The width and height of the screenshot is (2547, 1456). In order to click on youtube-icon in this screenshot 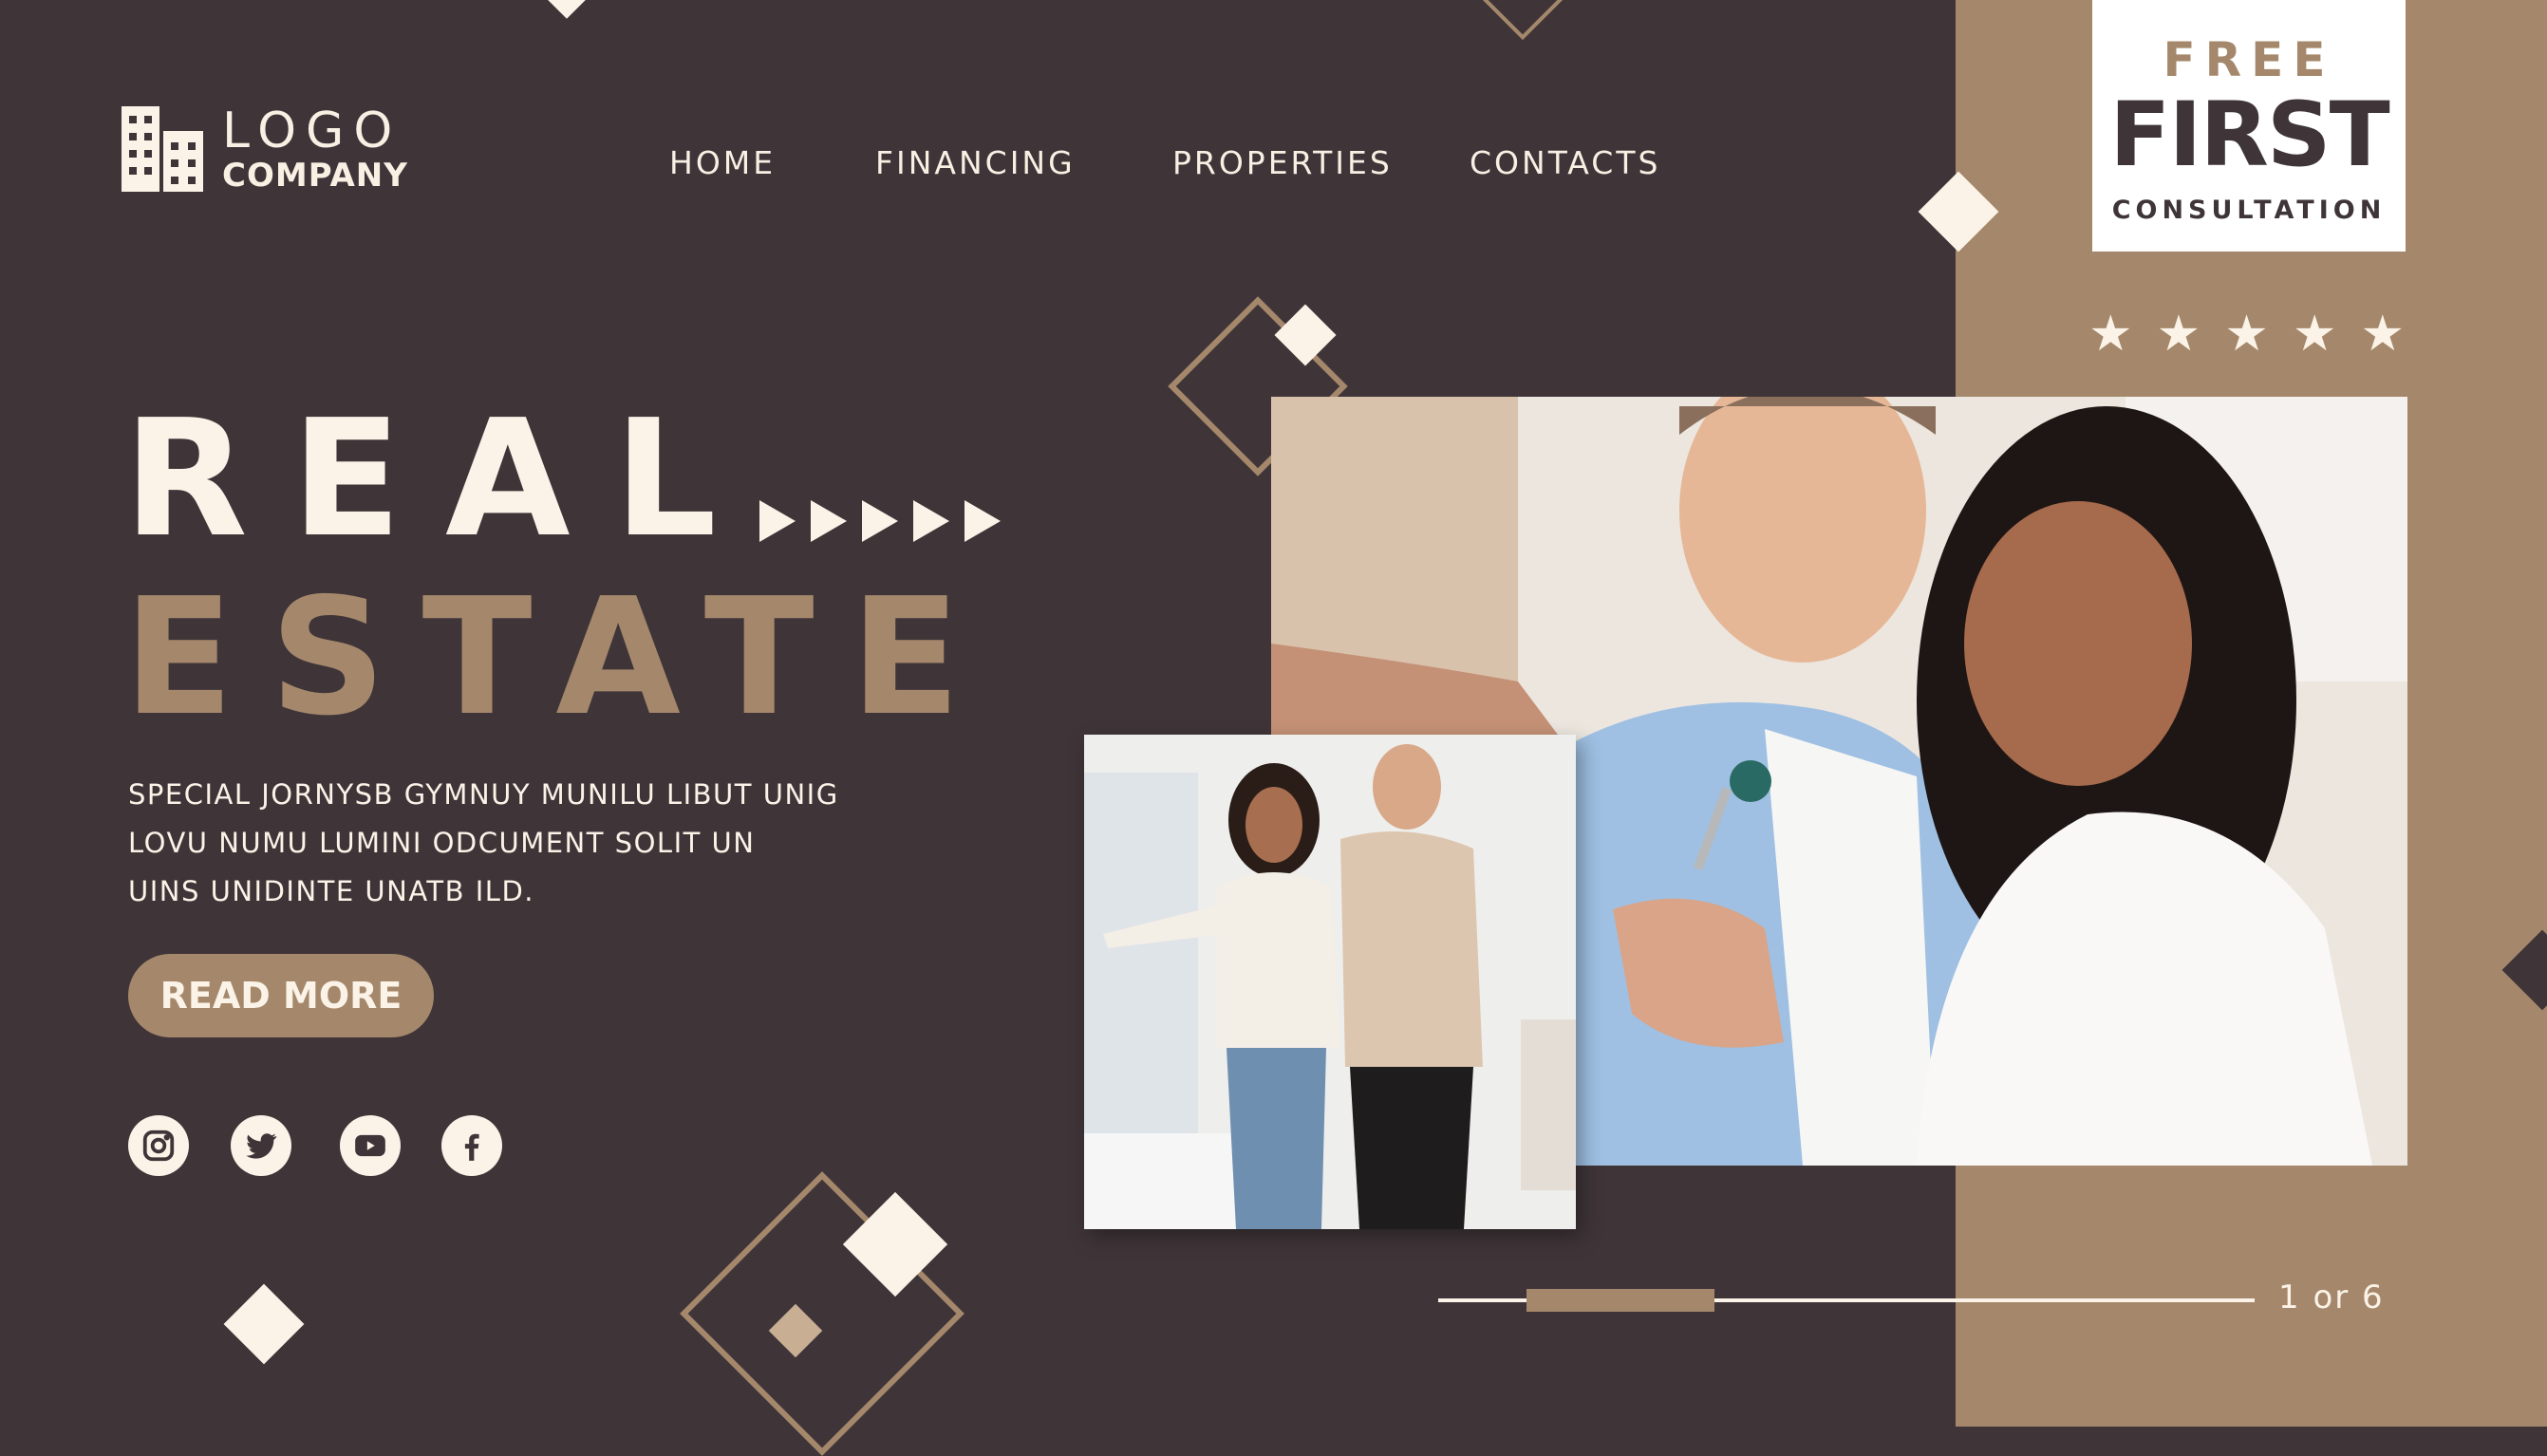, I will do `click(371, 1146)`.